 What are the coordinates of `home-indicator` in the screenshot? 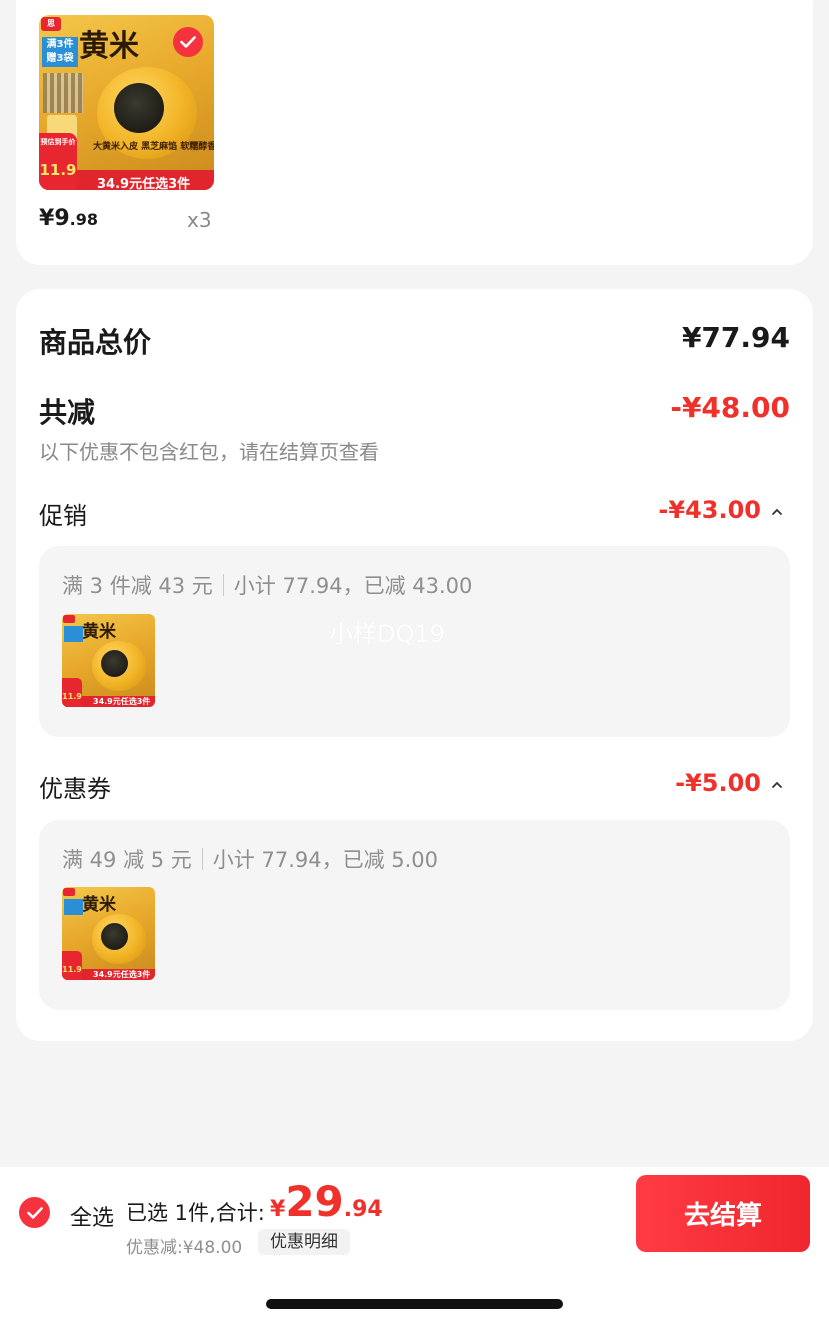 It's located at (414, 1304).